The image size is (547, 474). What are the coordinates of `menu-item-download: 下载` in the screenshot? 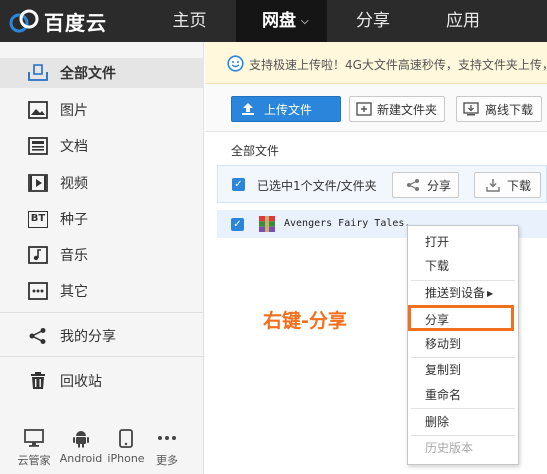 It's located at (463, 266).